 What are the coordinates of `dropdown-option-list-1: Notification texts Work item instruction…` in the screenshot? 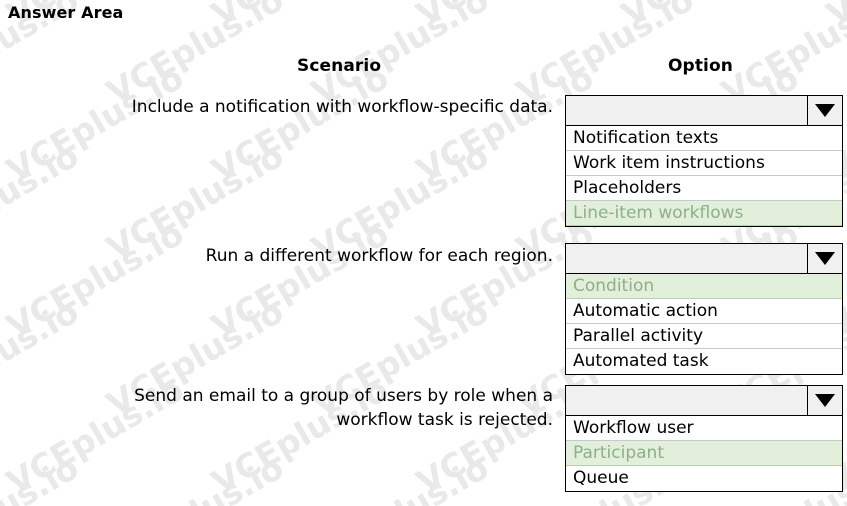 It's located at (704, 176).